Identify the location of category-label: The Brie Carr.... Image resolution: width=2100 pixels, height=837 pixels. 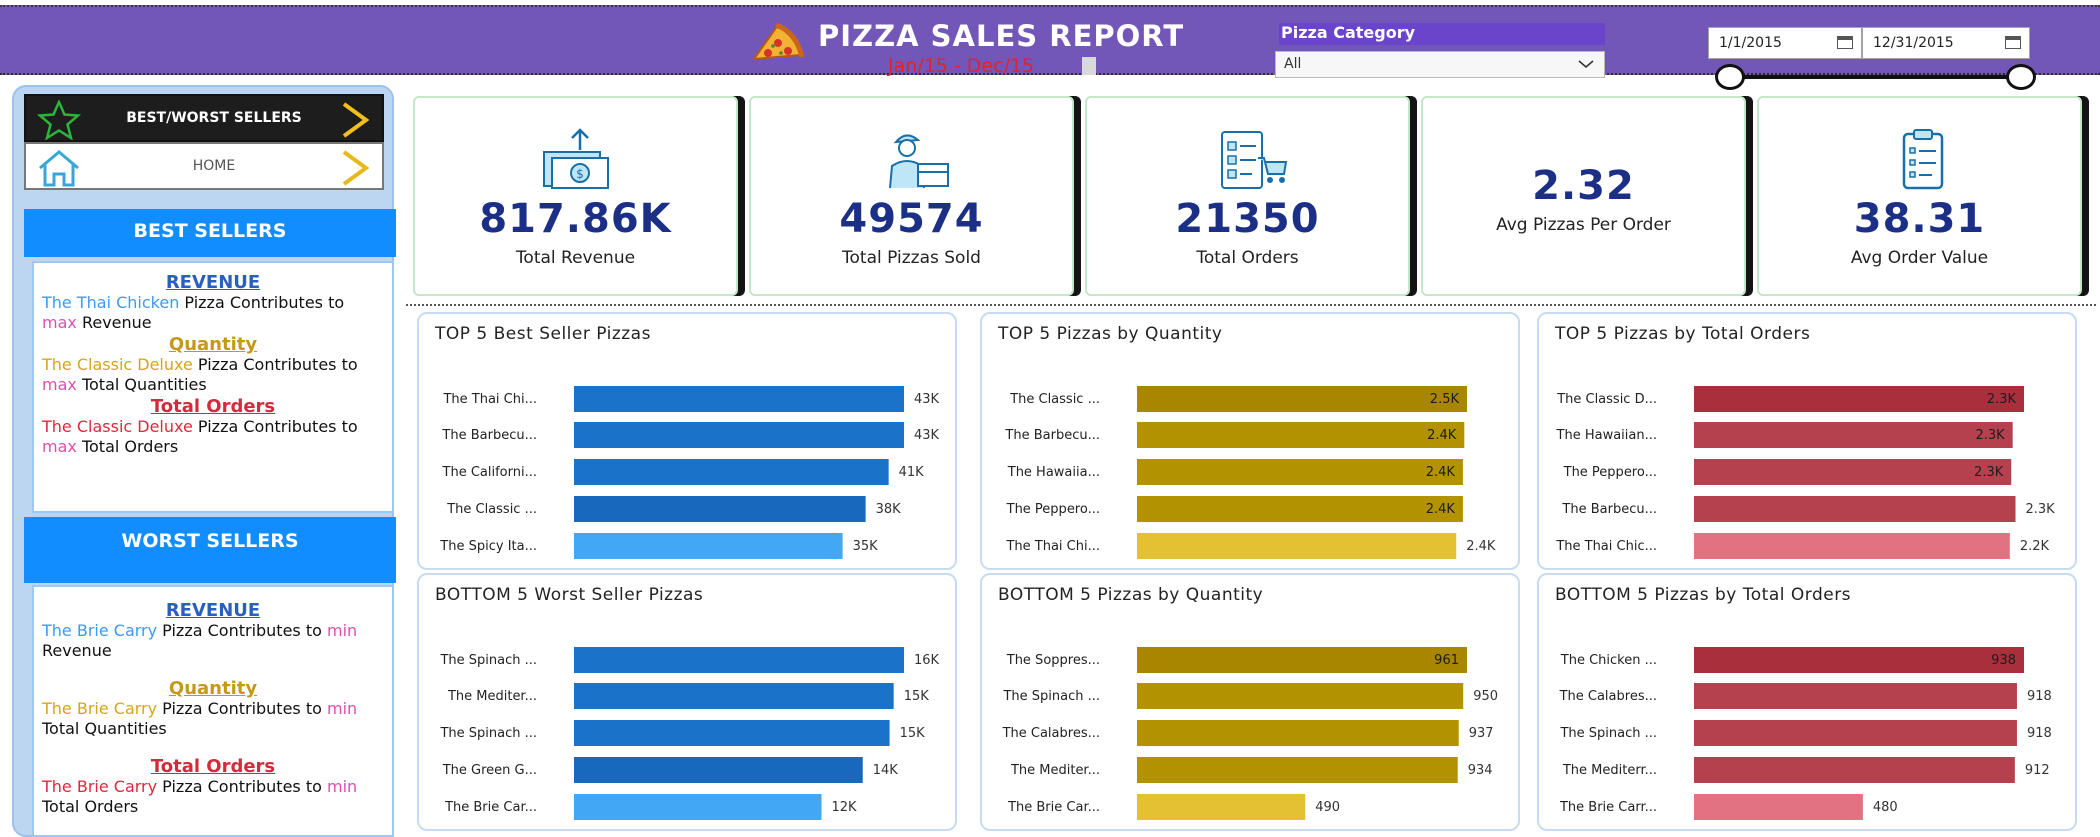
(1608, 807).